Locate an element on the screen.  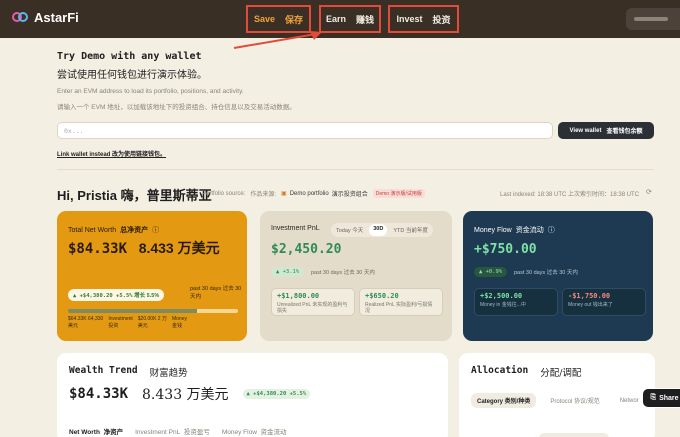
brand-logo: AstarFi is located at coordinates (45, 17).